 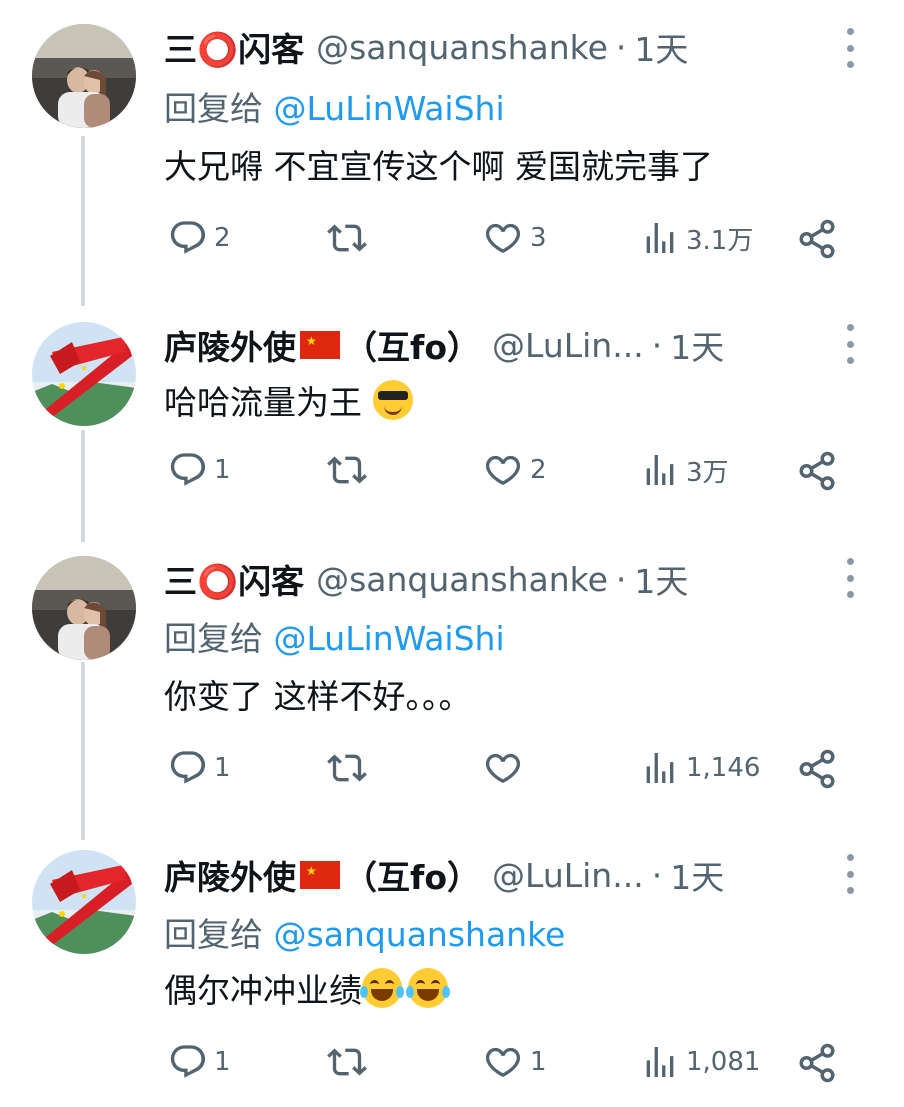 I want to click on views-button: 3万, so click(x=684, y=470).